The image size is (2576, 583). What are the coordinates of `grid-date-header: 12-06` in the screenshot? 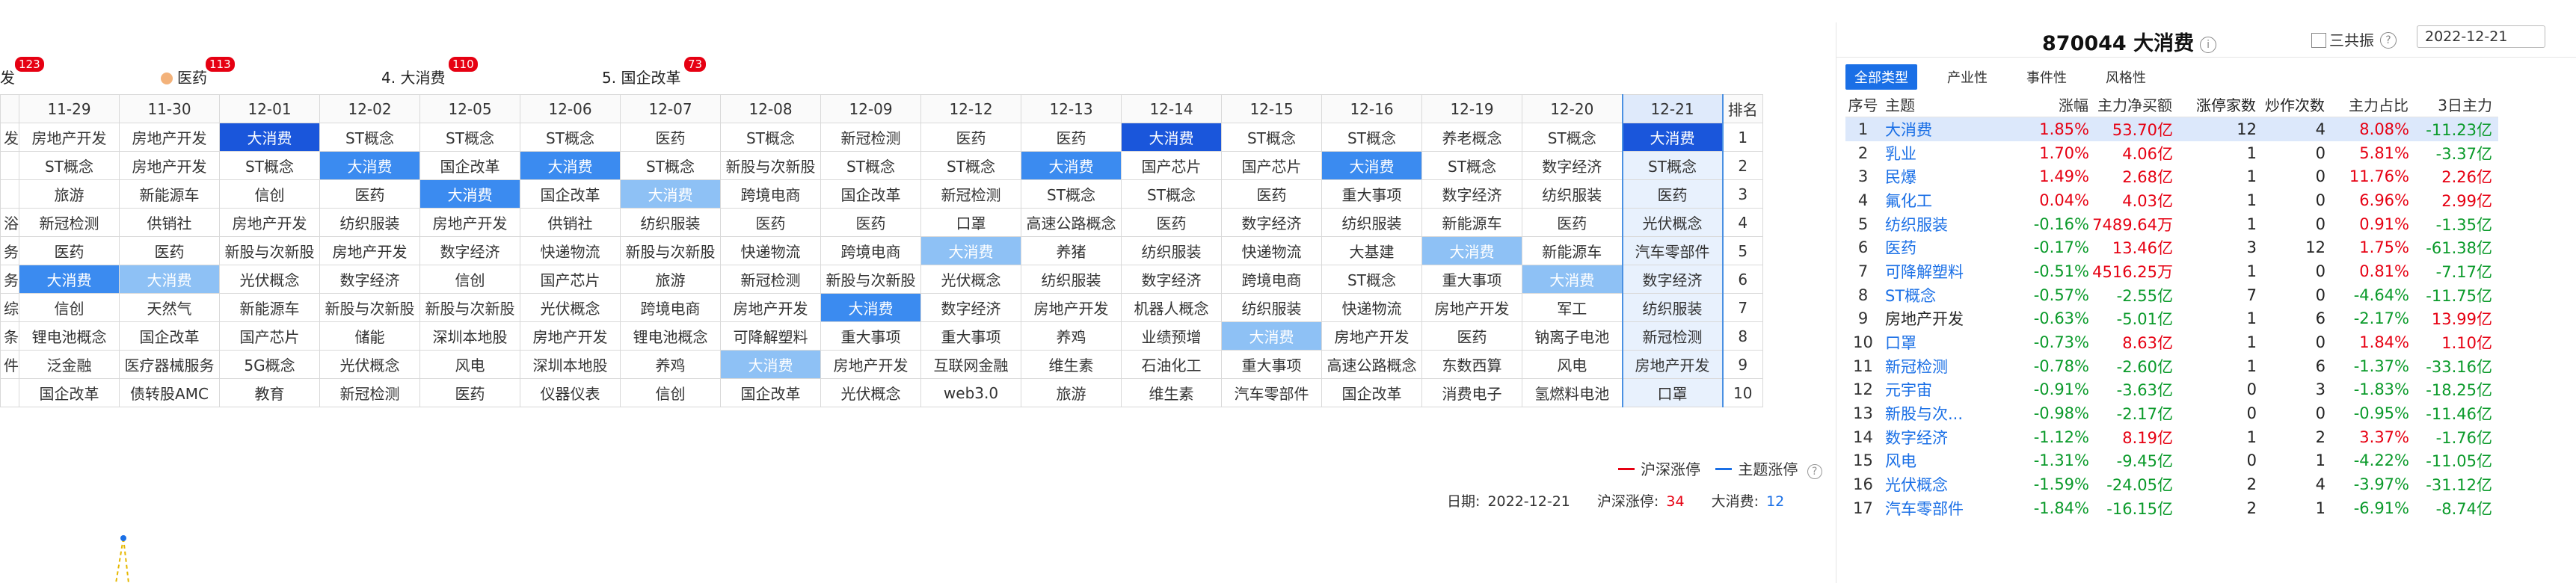 It's located at (570, 108).